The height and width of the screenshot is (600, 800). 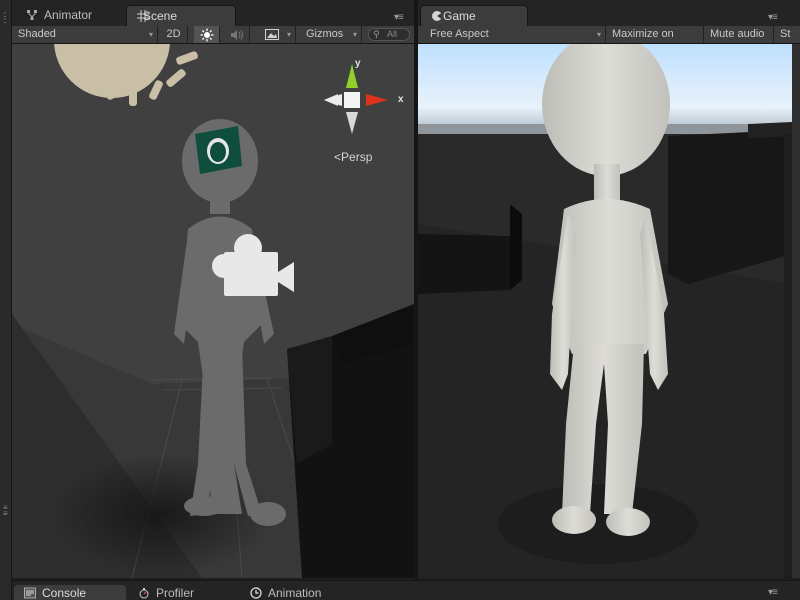 I want to click on mute-audio-toggle: Mute audio, so click(x=739, y=34).